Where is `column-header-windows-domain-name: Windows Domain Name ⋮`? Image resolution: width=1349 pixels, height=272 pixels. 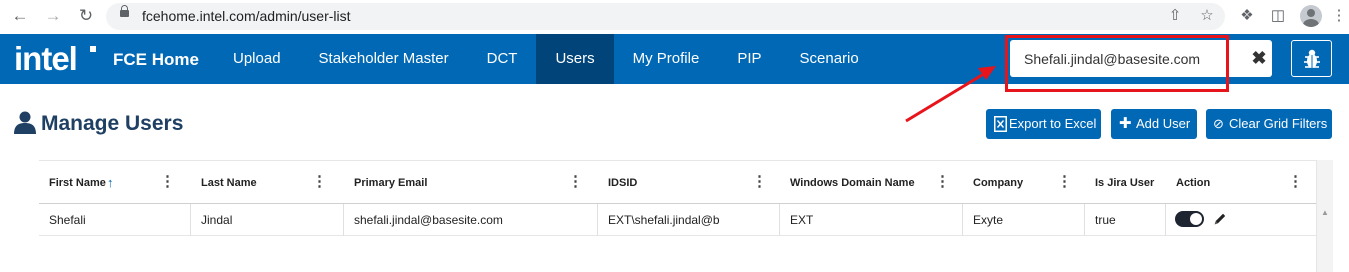 column-header-windows-domain-name: Windows Domain Name ⋮ is located at coordinates (871, 183).